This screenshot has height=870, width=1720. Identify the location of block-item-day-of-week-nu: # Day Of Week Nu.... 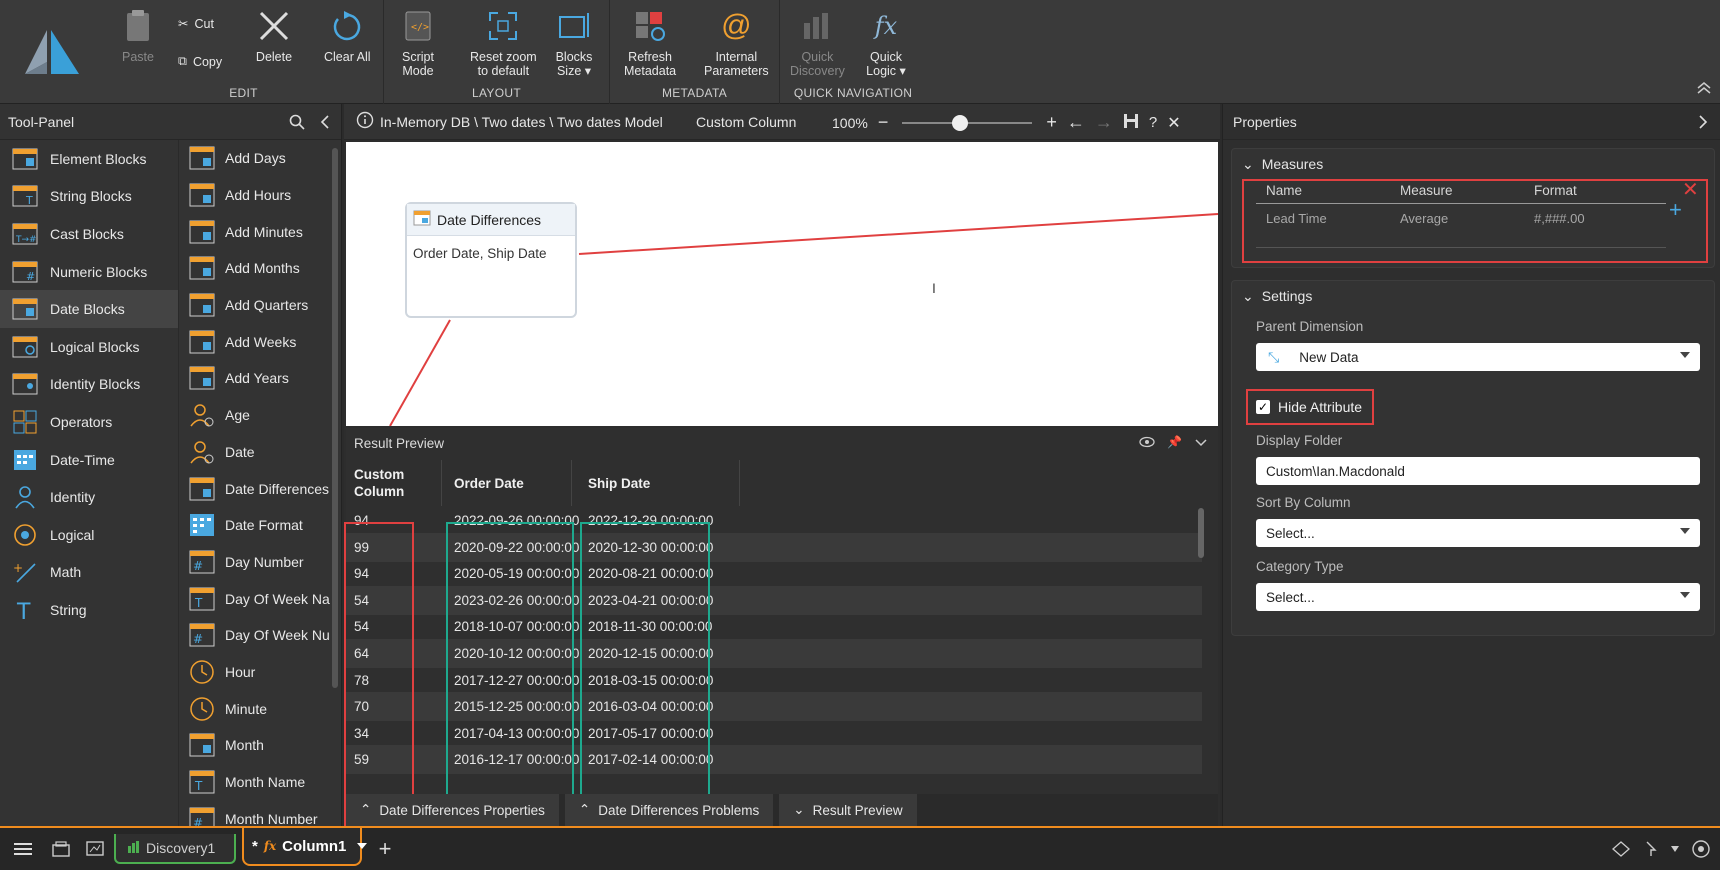
(254, 635).